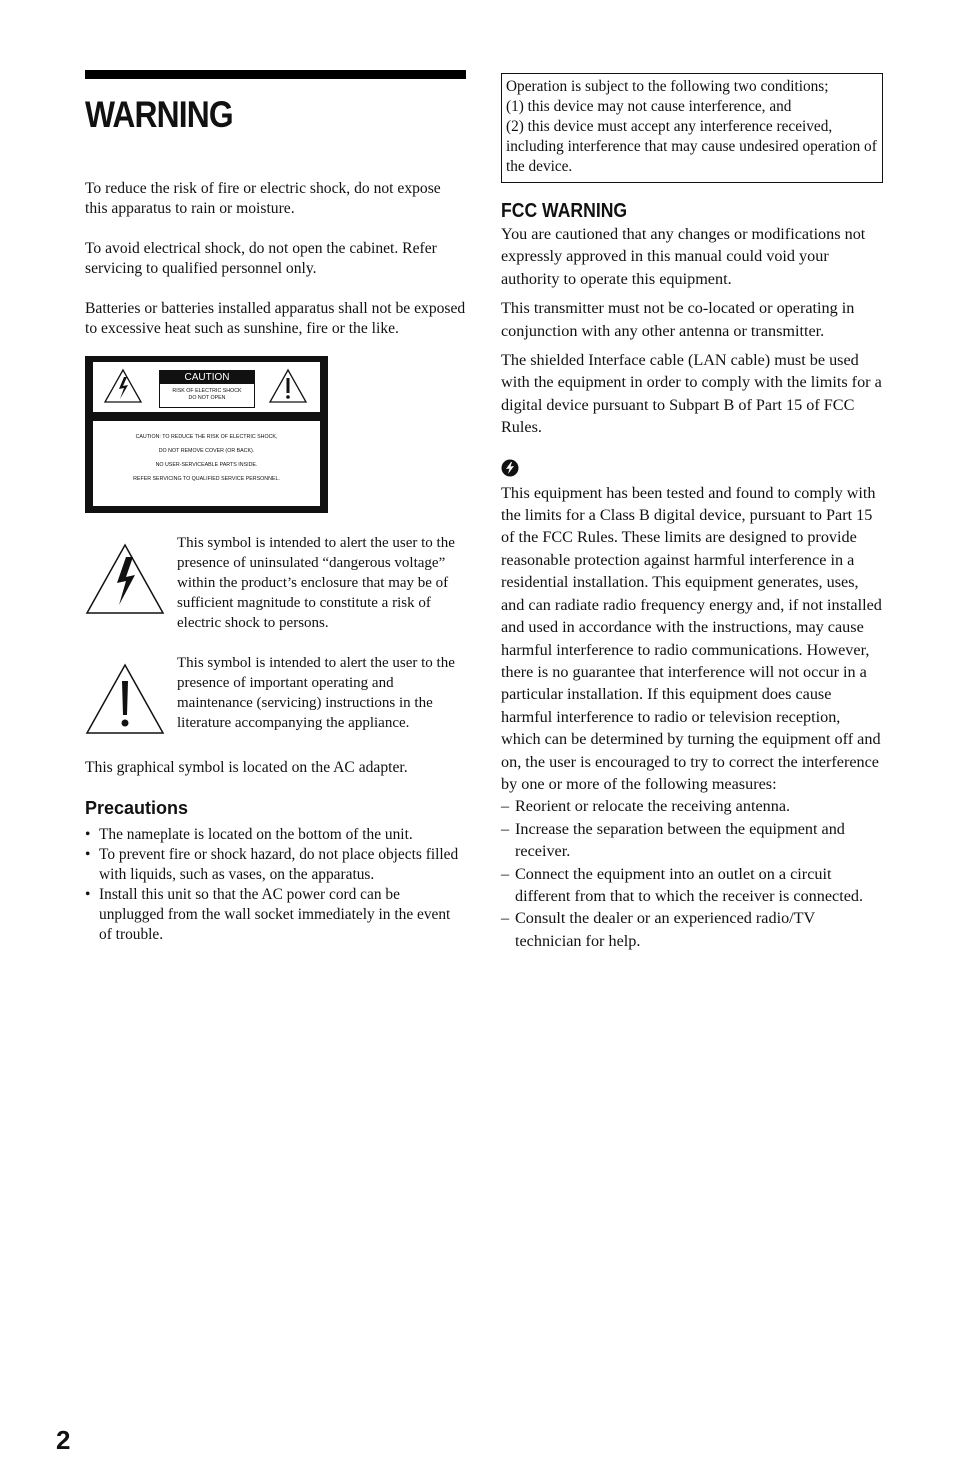 This screenshot has height=1483, width=954. I want to click on note-lightning-icon, so click(510, 468).